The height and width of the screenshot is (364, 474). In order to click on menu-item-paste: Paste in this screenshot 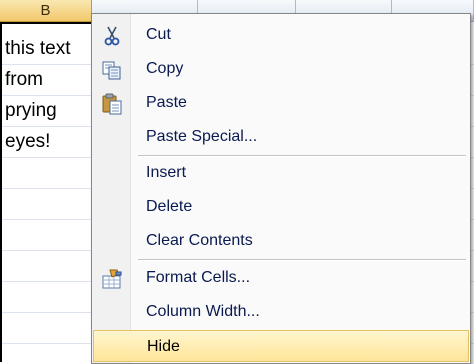, I will do `click(281, 103)`.